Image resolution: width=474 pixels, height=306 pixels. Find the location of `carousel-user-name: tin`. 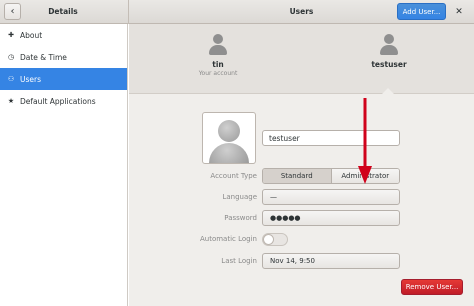

carousel-user-name: tin is located at coordinates (218, 64).